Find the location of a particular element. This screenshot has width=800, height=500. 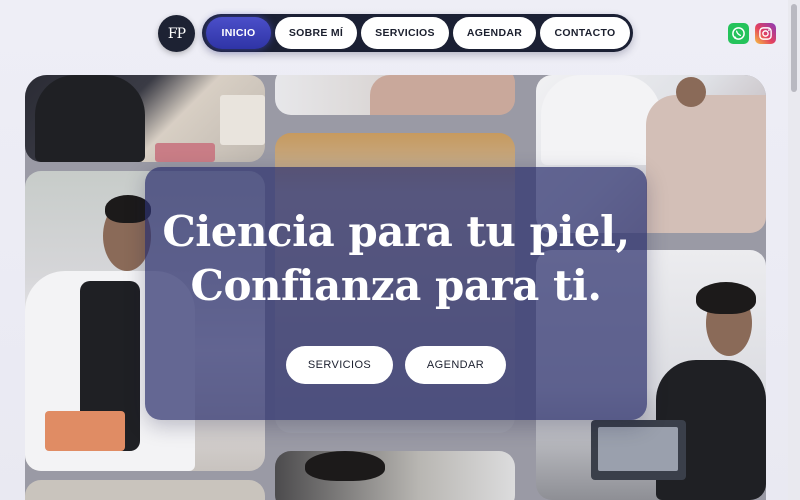

scrollbar-thumb is located at coordinates (794, 48).